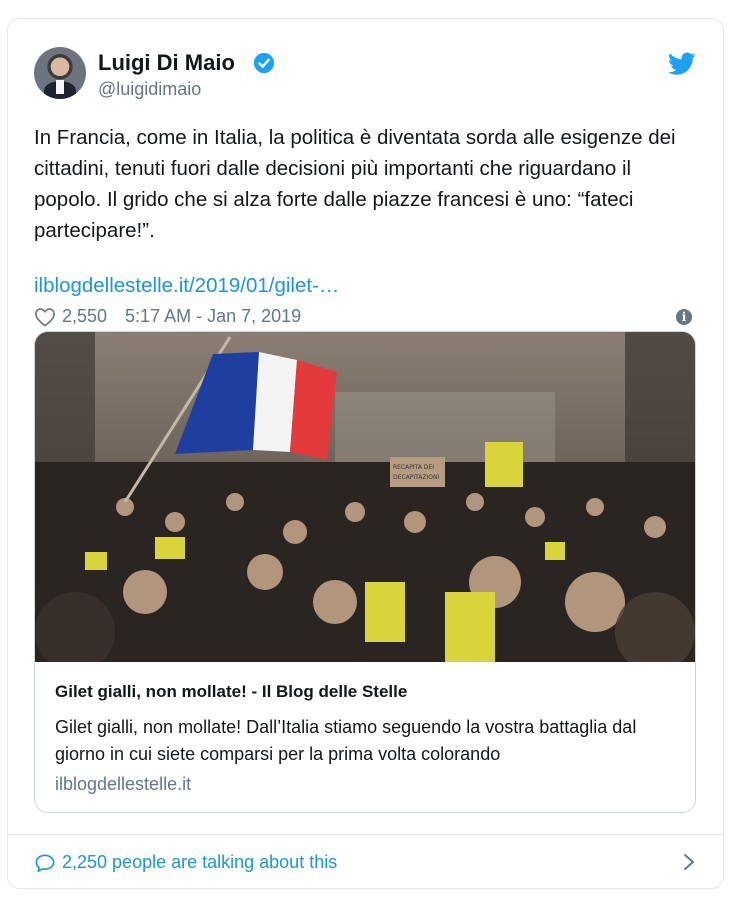 The height and width of the screenshot is (902, 735). I want to click on author-avatar, so click(60, 73).